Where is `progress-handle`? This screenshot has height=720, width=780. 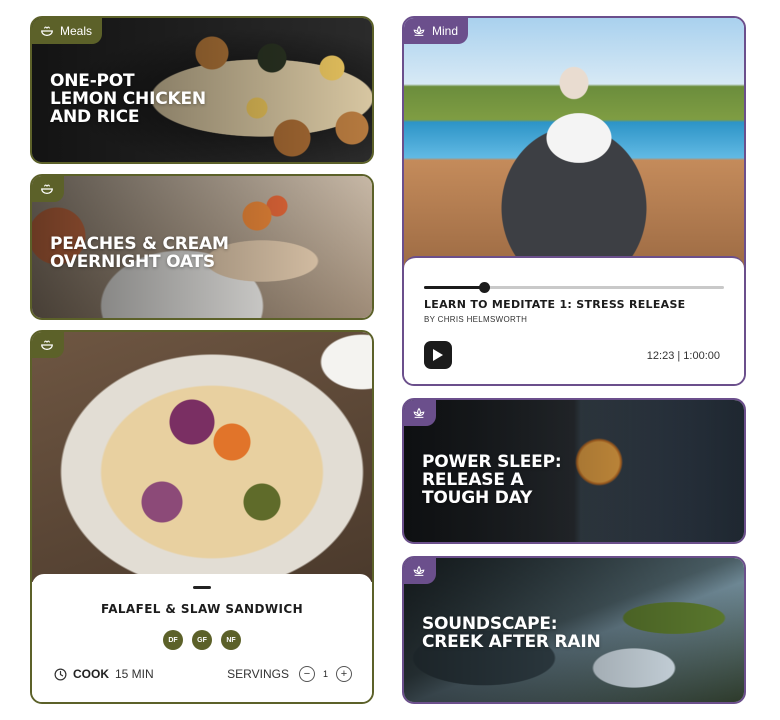
progress-handle is located at coordinates (484, 287).